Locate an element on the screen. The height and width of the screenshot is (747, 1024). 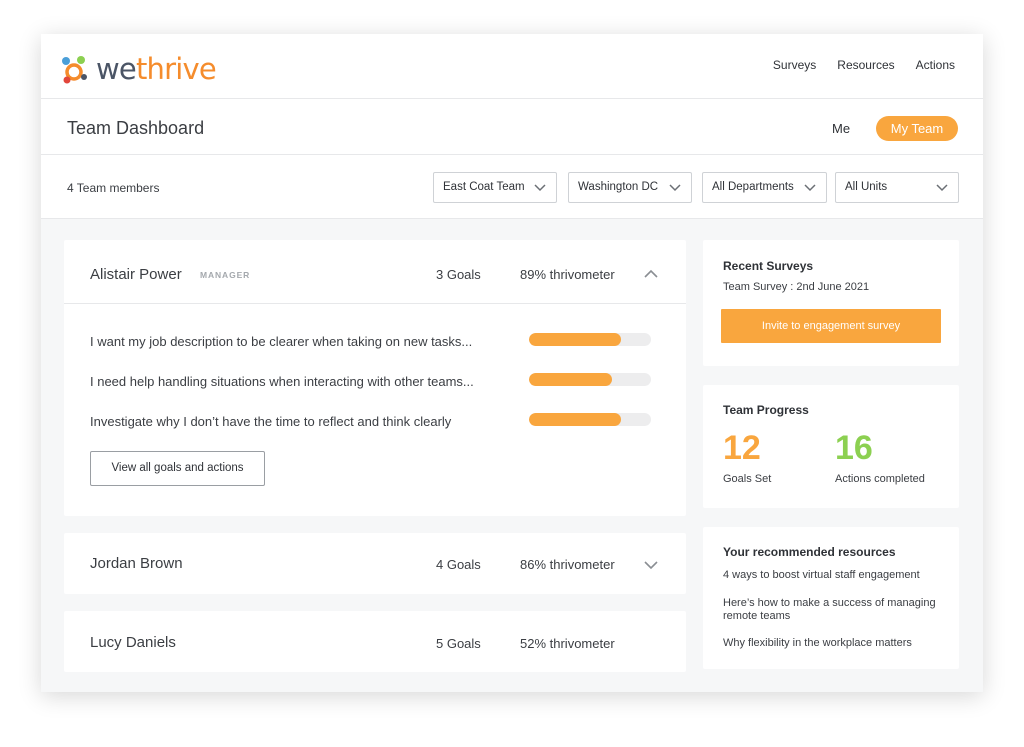
recent-surveys-title: Recent Surveys is located at coordinates (768, 266).